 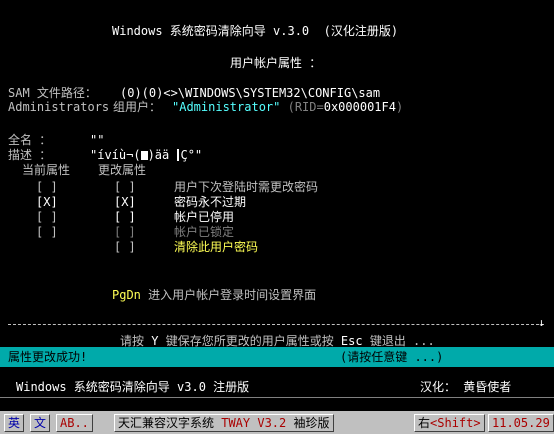 I want to click on pgdn-key: PgDn, so click(x=126, y=295).